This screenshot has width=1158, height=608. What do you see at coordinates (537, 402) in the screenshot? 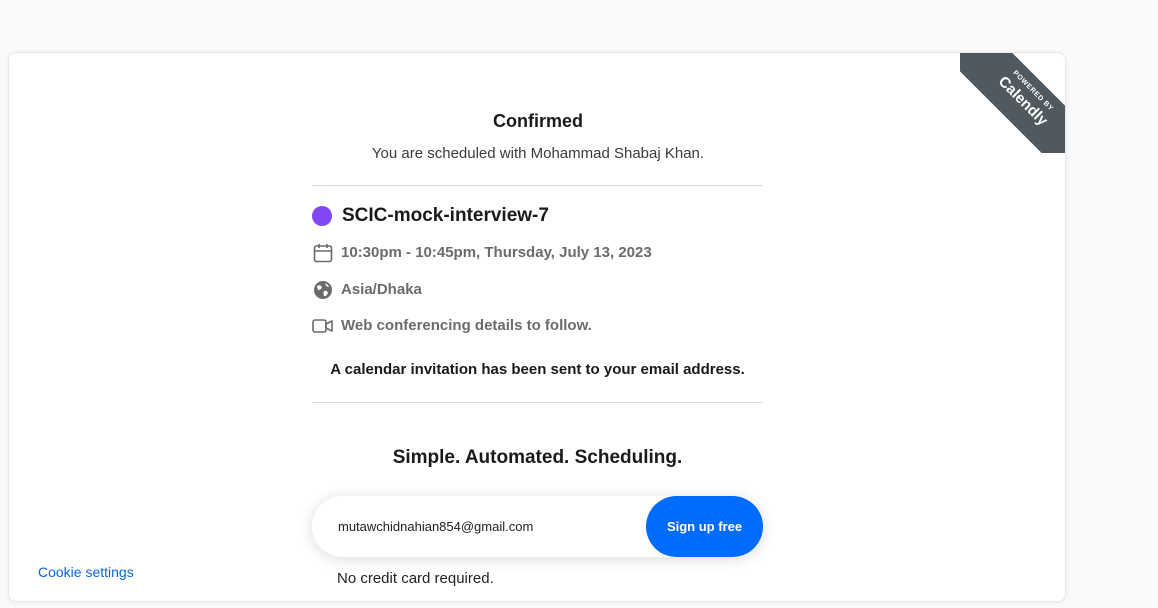
I see `bottom-divider` at bounding box center [537, 402].